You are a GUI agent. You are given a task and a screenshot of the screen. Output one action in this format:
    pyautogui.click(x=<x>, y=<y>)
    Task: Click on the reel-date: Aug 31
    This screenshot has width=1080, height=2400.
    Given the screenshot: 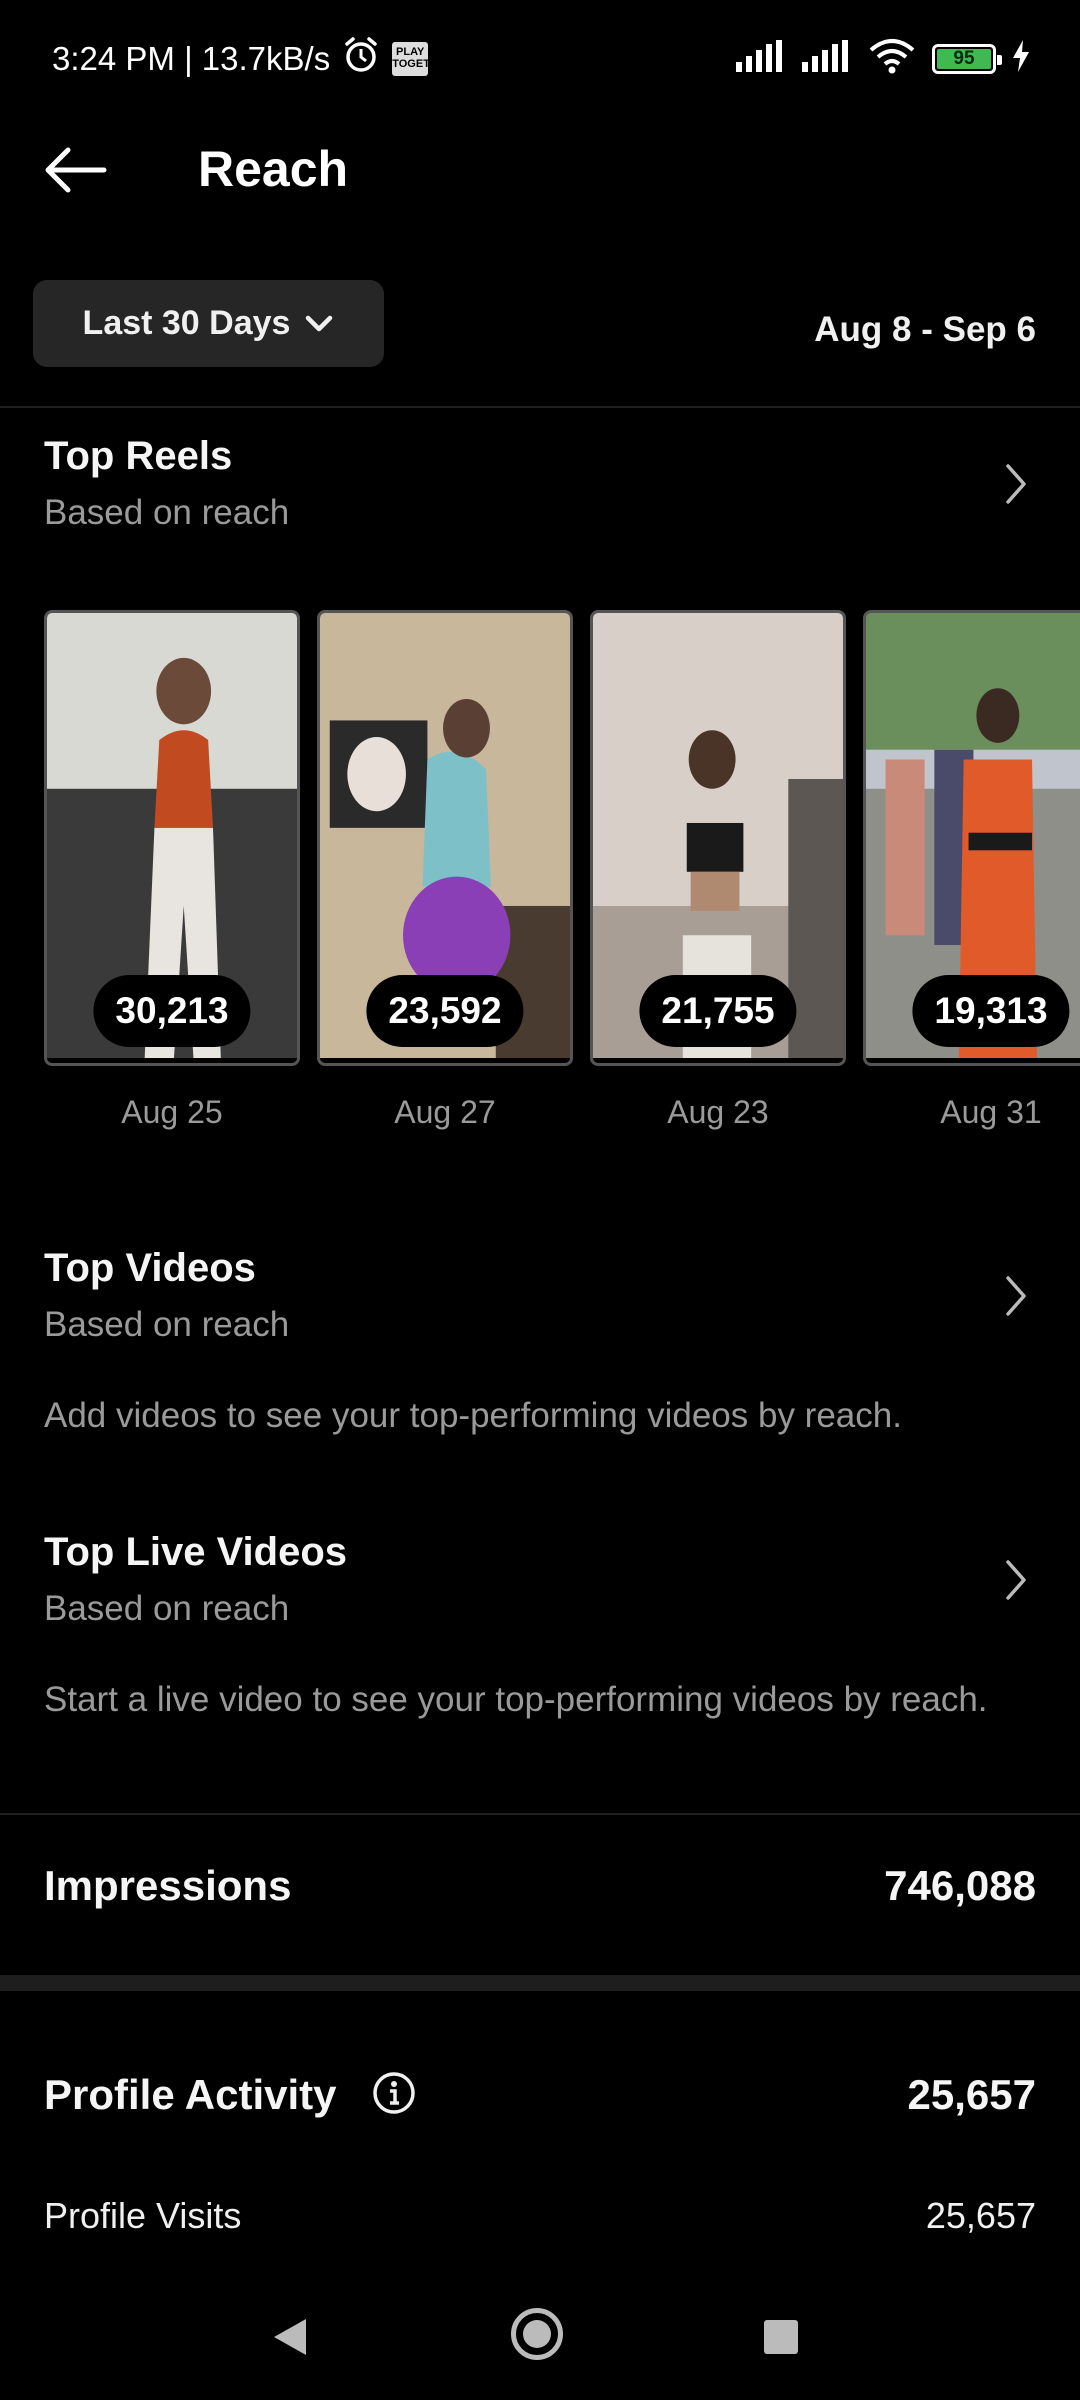 What is the action you would take?
    pyautogui.click(x=991, y=1112)
    